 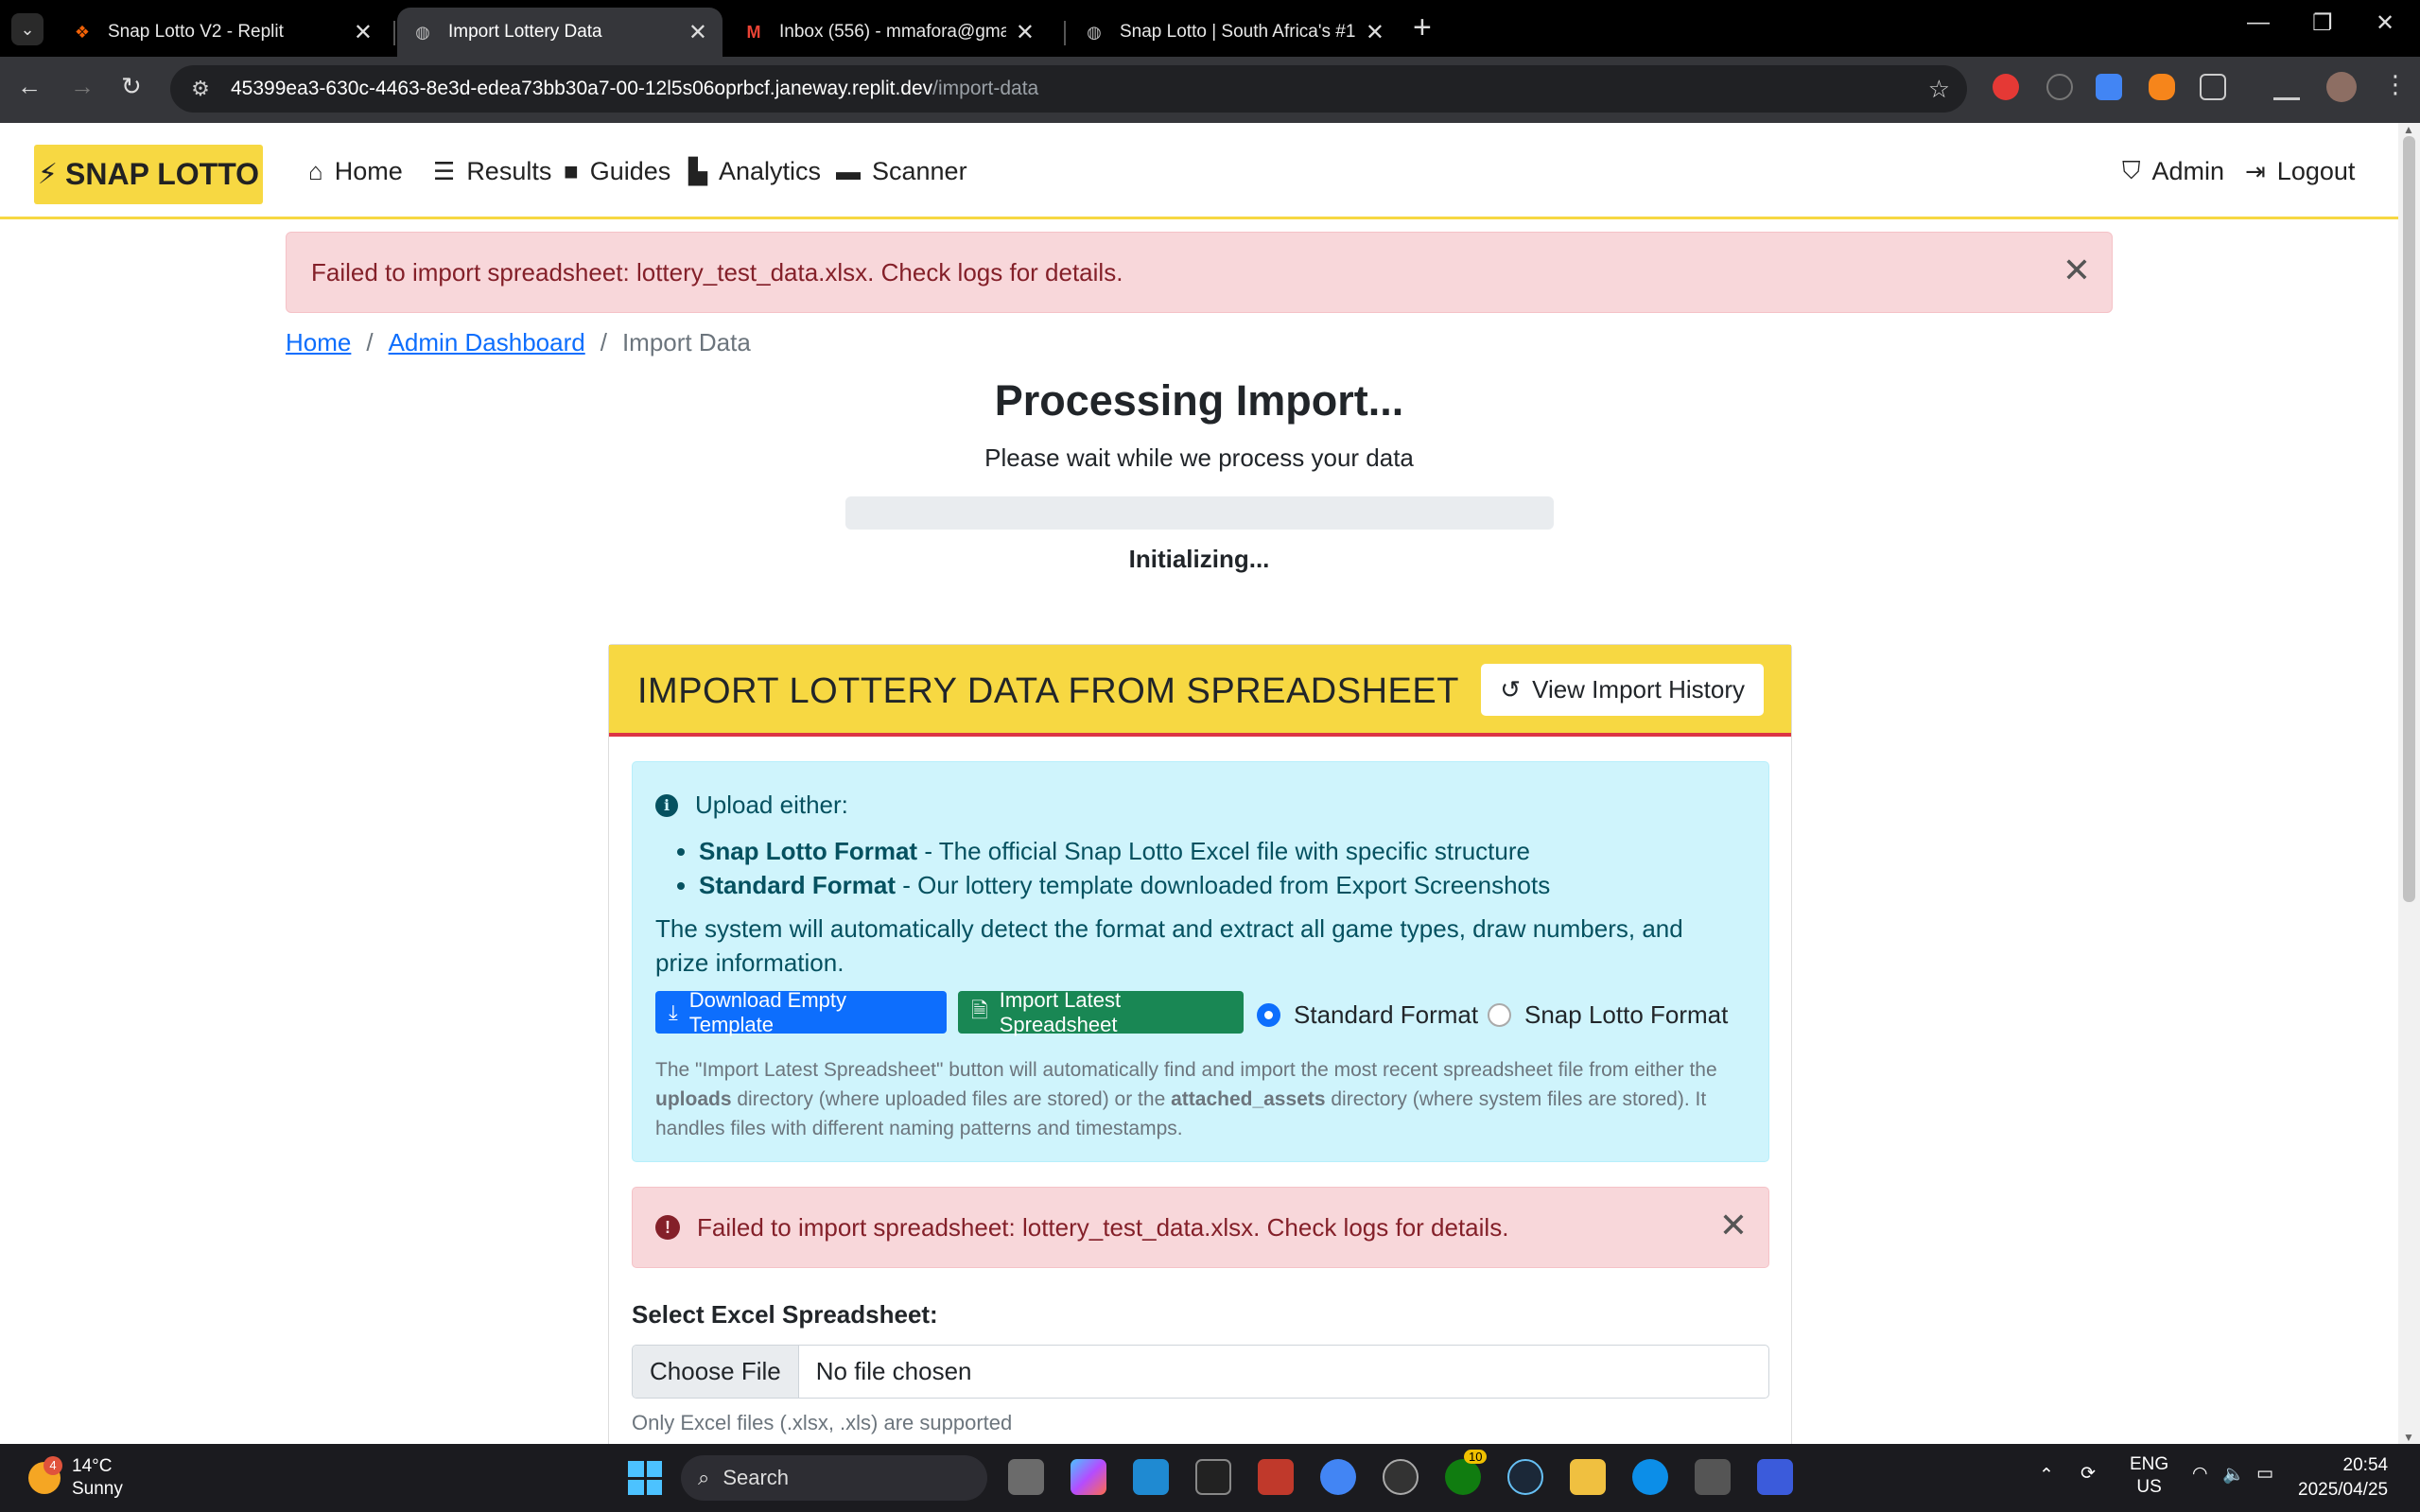 What do you see at coordinates (2286, 87) in the screenshot?
I see `media-controls-icon` at bounding box center [2286, 87].